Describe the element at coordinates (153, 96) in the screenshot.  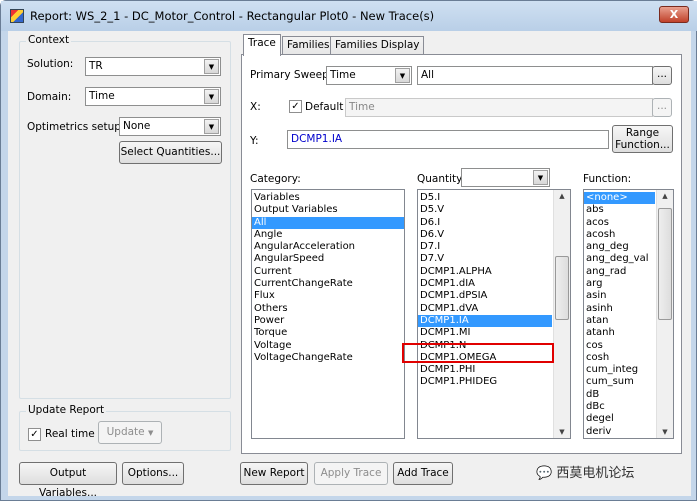
I see `domain-select: Time ▼` at that location.